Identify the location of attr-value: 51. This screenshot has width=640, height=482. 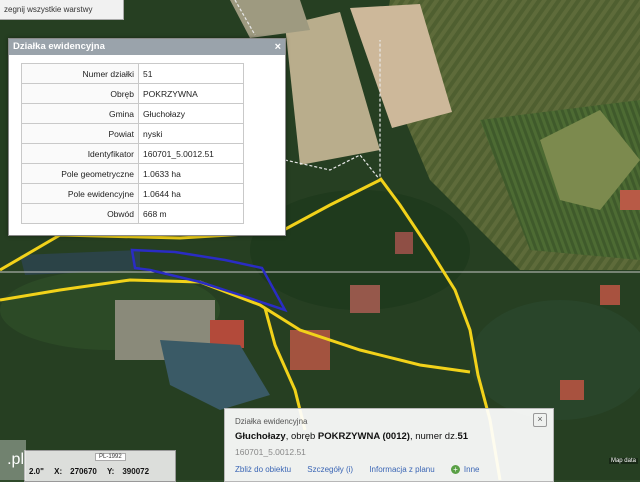
(191, 73).